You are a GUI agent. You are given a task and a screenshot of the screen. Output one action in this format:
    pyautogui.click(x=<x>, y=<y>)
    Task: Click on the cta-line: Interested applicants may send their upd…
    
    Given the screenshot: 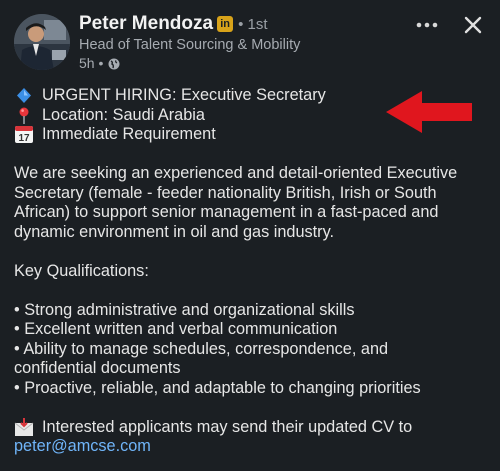 What is the action you would take?
    pyautogui.click(x=254, y=428)
    